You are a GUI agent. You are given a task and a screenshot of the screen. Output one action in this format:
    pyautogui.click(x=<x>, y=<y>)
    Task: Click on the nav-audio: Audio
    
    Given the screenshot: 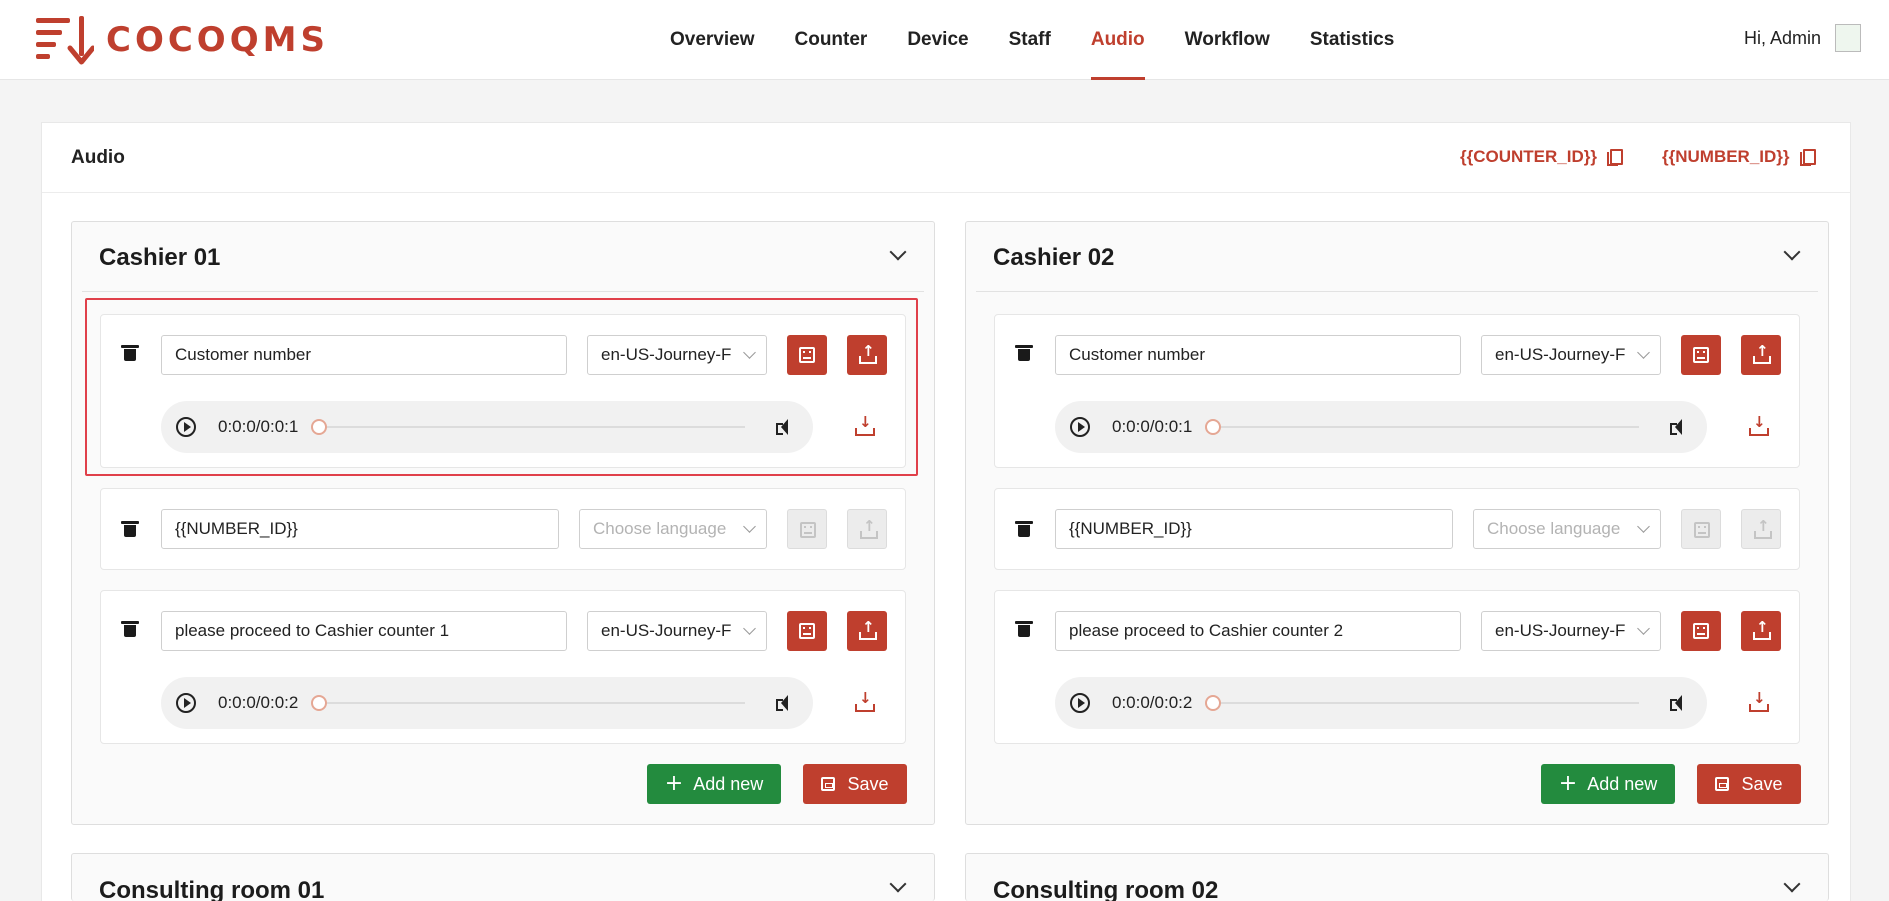 What is the action you would take?
    pyautogui.click(x=1118, y=40)
    